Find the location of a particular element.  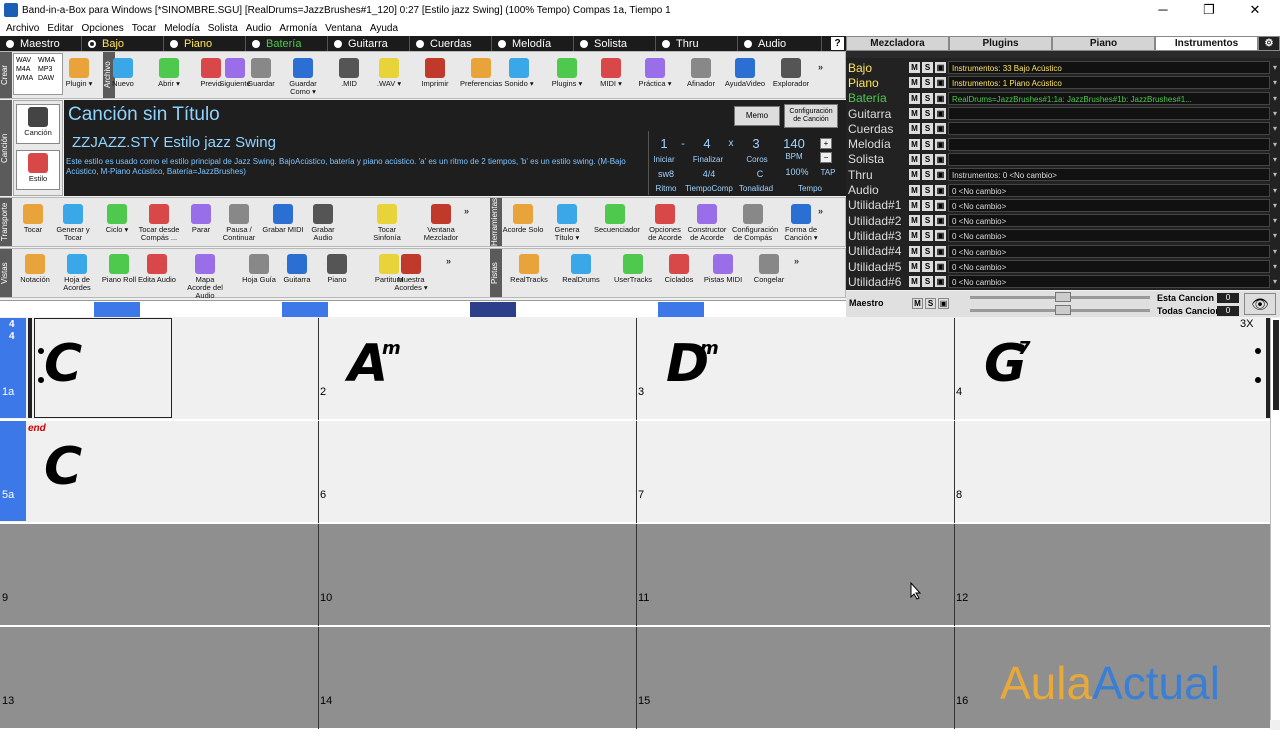

tempo-minus-button: − is located at coordinates (826, 157).